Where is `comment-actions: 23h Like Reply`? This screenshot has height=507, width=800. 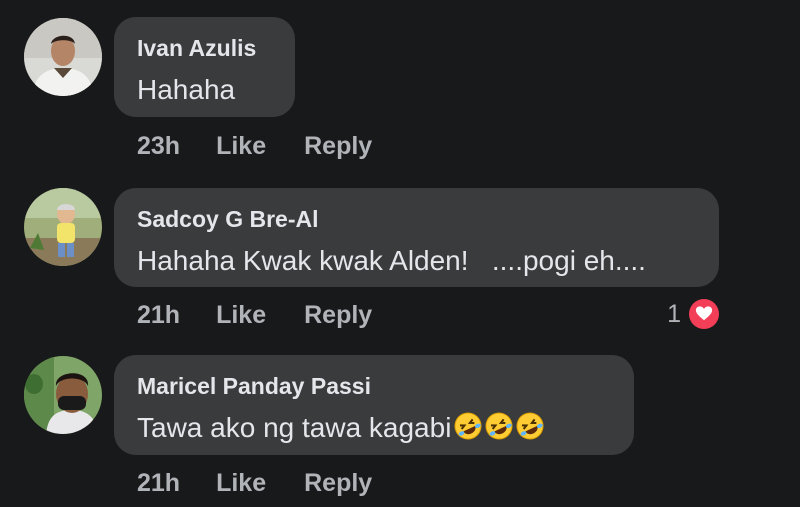 comment-actions: 23h Like Reply is located at coordinates (254, 146).